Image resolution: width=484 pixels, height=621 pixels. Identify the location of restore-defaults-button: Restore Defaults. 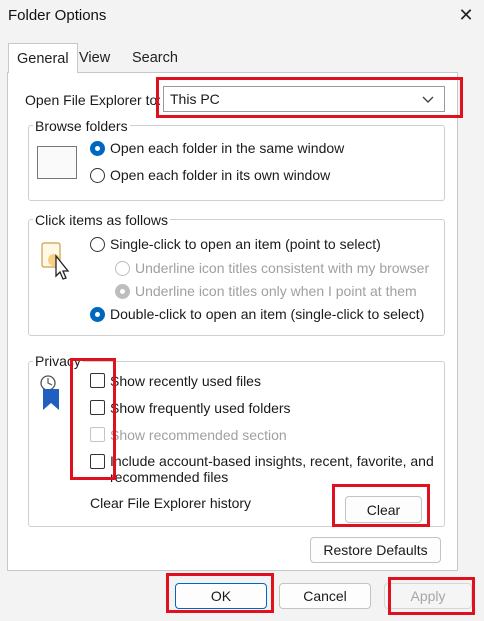
(375, 550).